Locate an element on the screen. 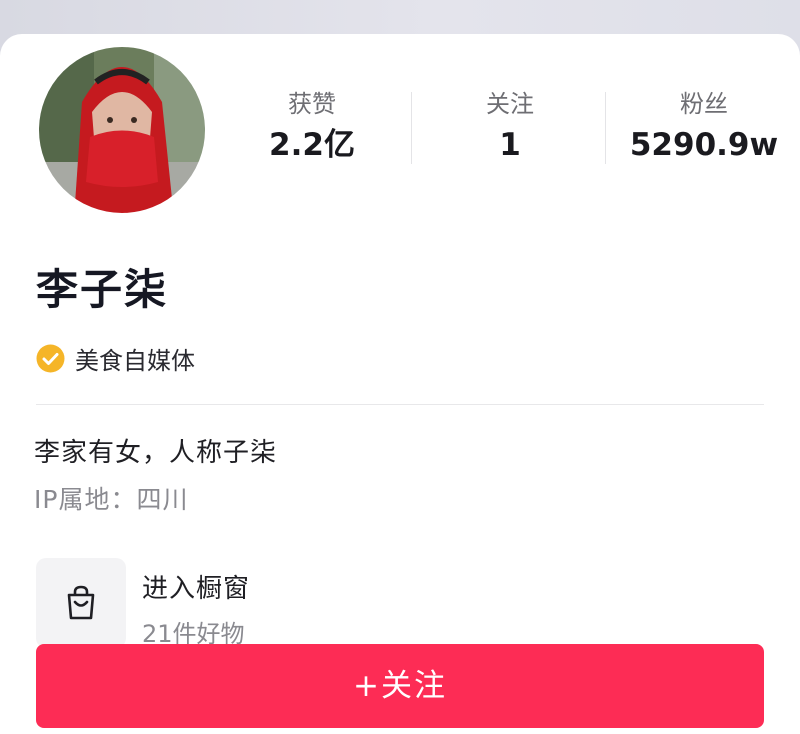  stat-likes: 获赞 2.2亿 is located at coordinates (312, 127).